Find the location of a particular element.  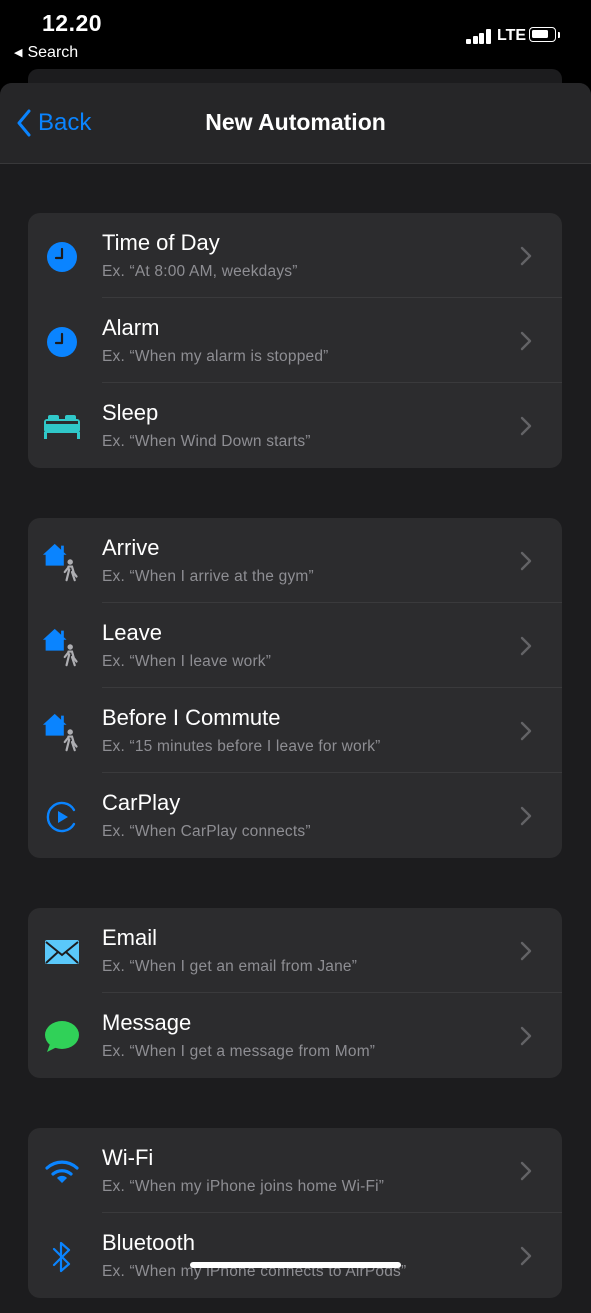

back-triangle-icon: ◀ is located at coordinates (18, 53).